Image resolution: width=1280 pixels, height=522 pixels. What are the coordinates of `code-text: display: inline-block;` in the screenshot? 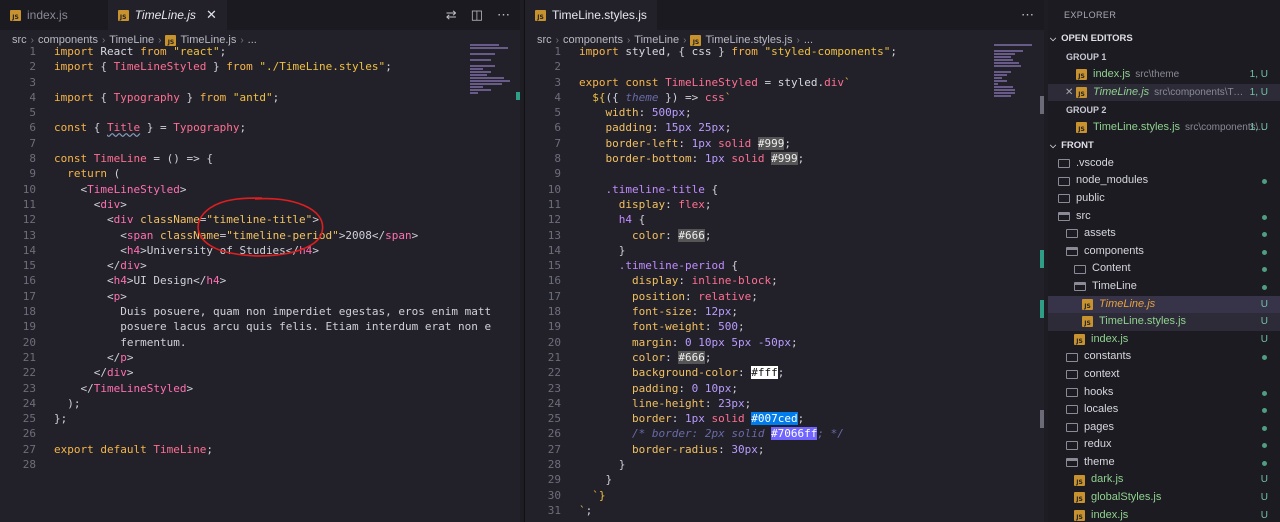 It's located at (669, 280).